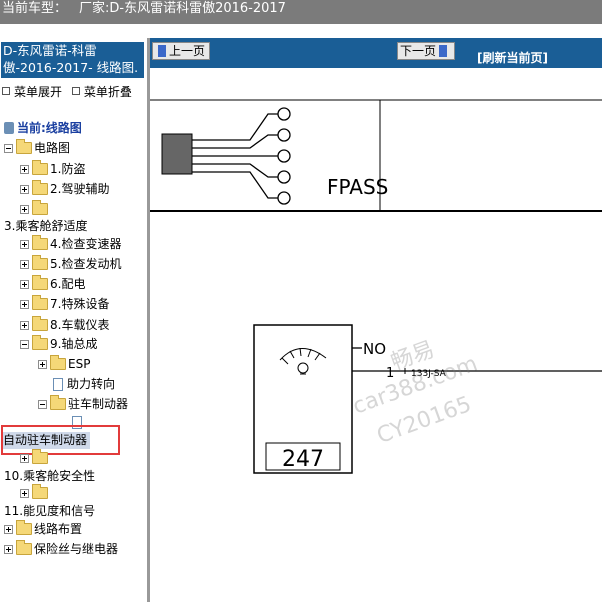 This screenshot has height=602, width=602. I want to click on prev-page-button: 上一页, so click(181, 51).